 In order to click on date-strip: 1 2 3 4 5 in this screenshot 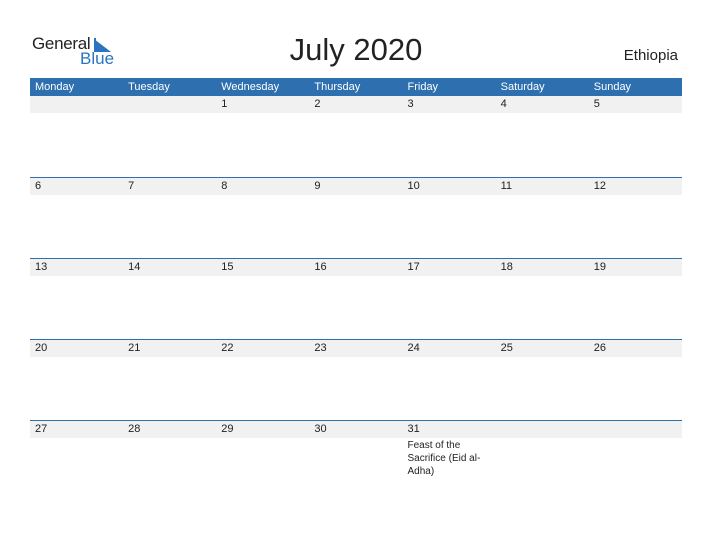, I will do `click(356, 104)`.